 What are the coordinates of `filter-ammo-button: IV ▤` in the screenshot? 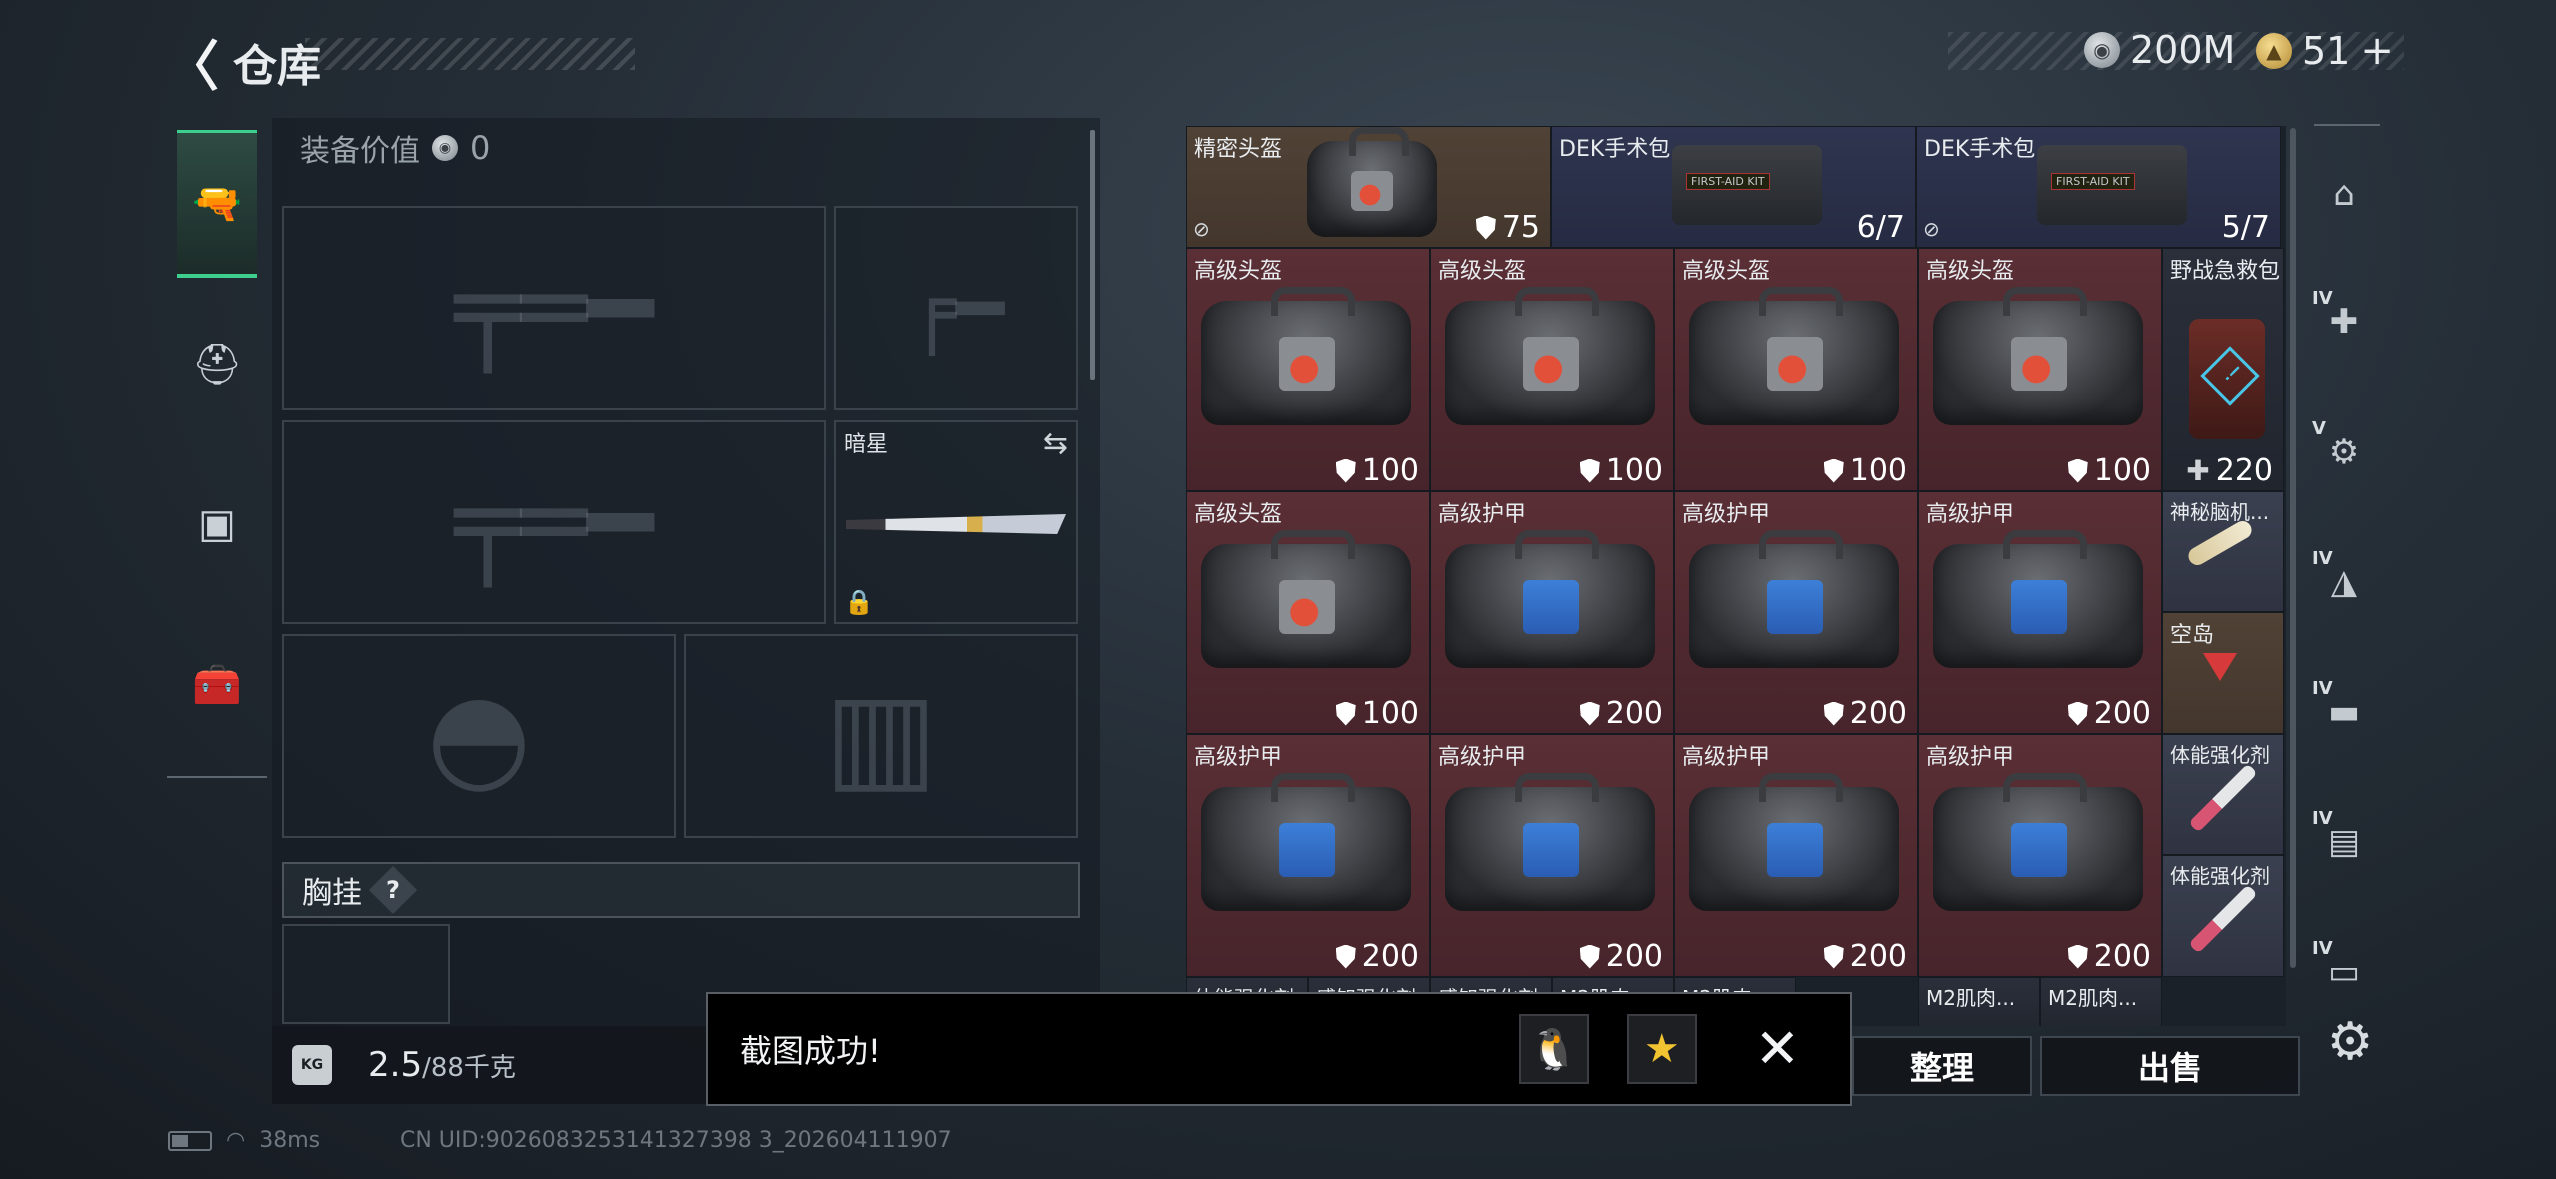 It's located at (2342, 839).